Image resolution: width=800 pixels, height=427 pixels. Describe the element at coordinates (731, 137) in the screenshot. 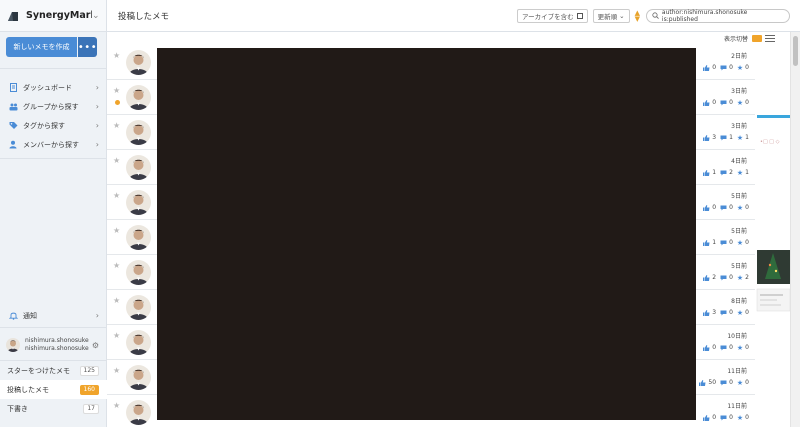

I see `comment-count-value: 1` at that location.